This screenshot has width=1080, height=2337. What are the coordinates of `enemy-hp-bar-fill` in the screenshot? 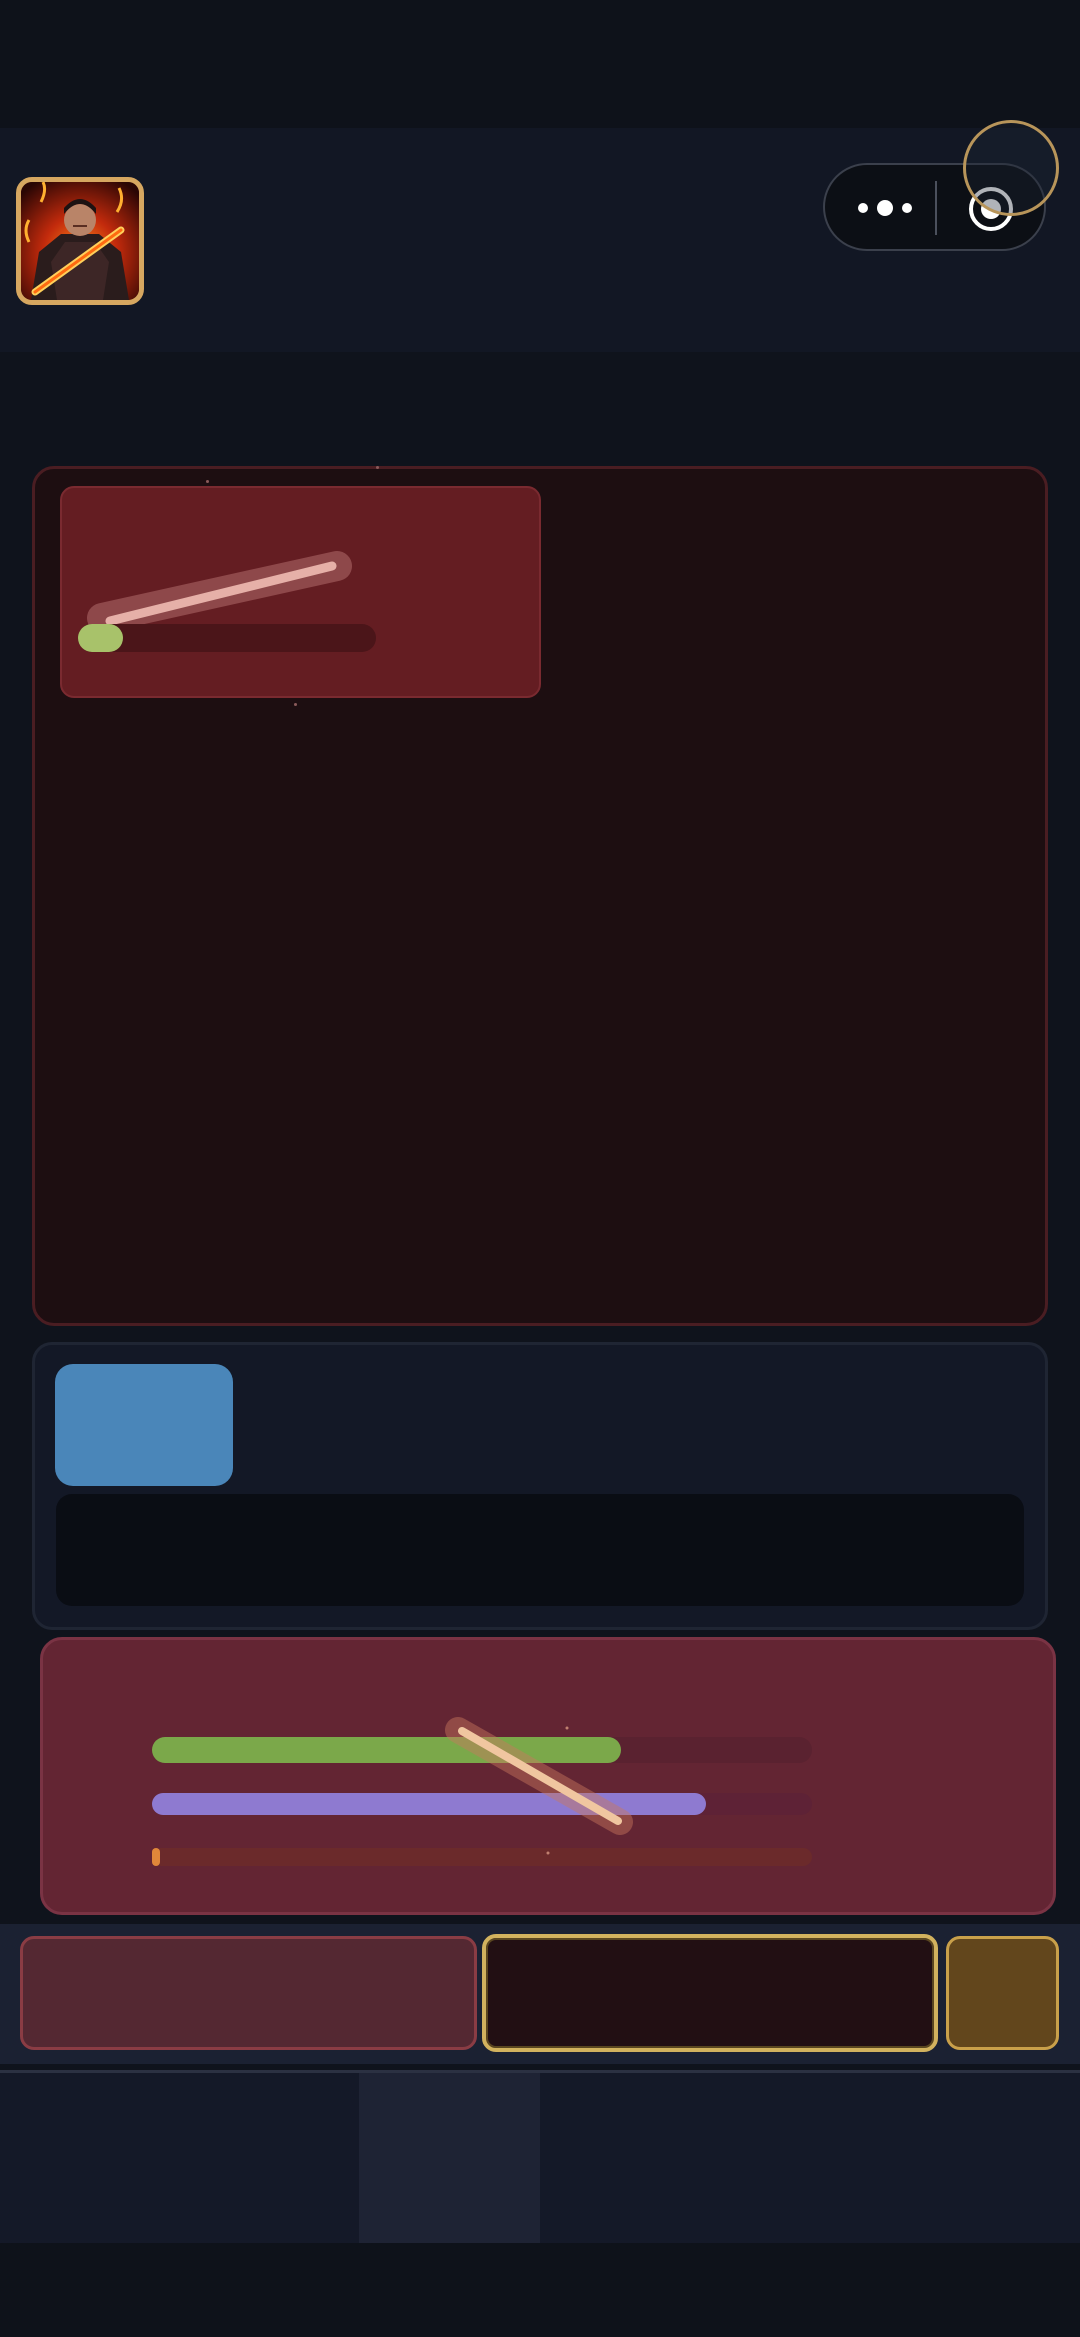 It's located at (100, 638).